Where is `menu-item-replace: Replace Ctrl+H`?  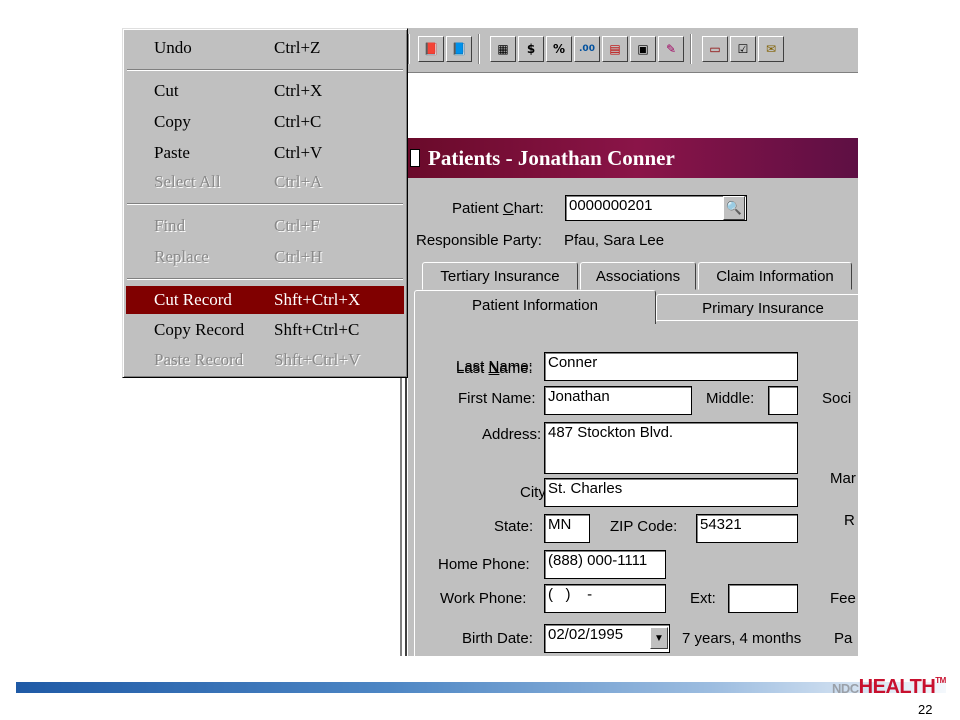 menu-item-replace: Replace Ctrl+H is located at coordinates (238, 256).